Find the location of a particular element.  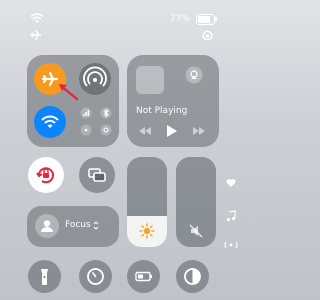

dark-mode-icon is located at coordinates (192, 276).